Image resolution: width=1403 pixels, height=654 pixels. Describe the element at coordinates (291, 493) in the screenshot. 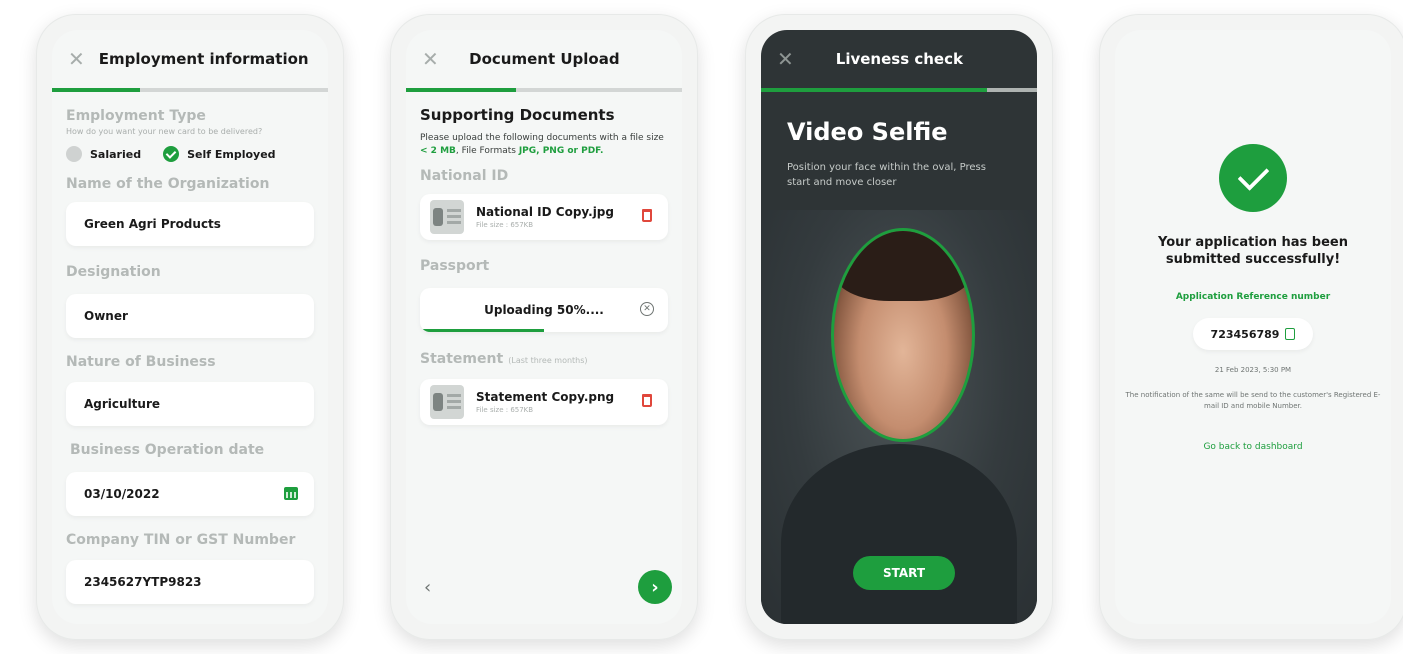

I see `calendar-icon` at that location.